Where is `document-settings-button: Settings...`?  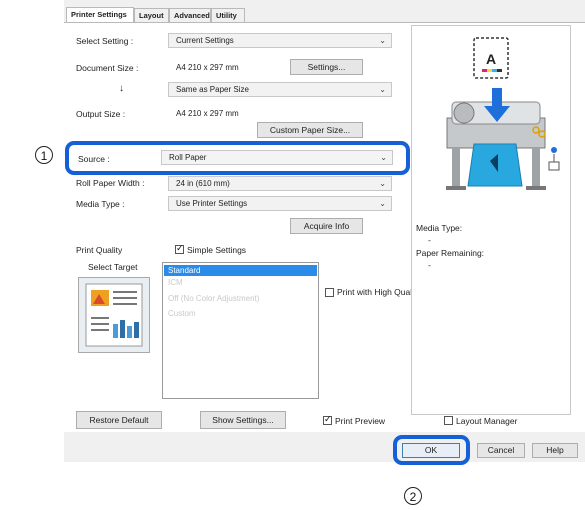 document-settings-button: Settings... is located at coordinates (326, 67).